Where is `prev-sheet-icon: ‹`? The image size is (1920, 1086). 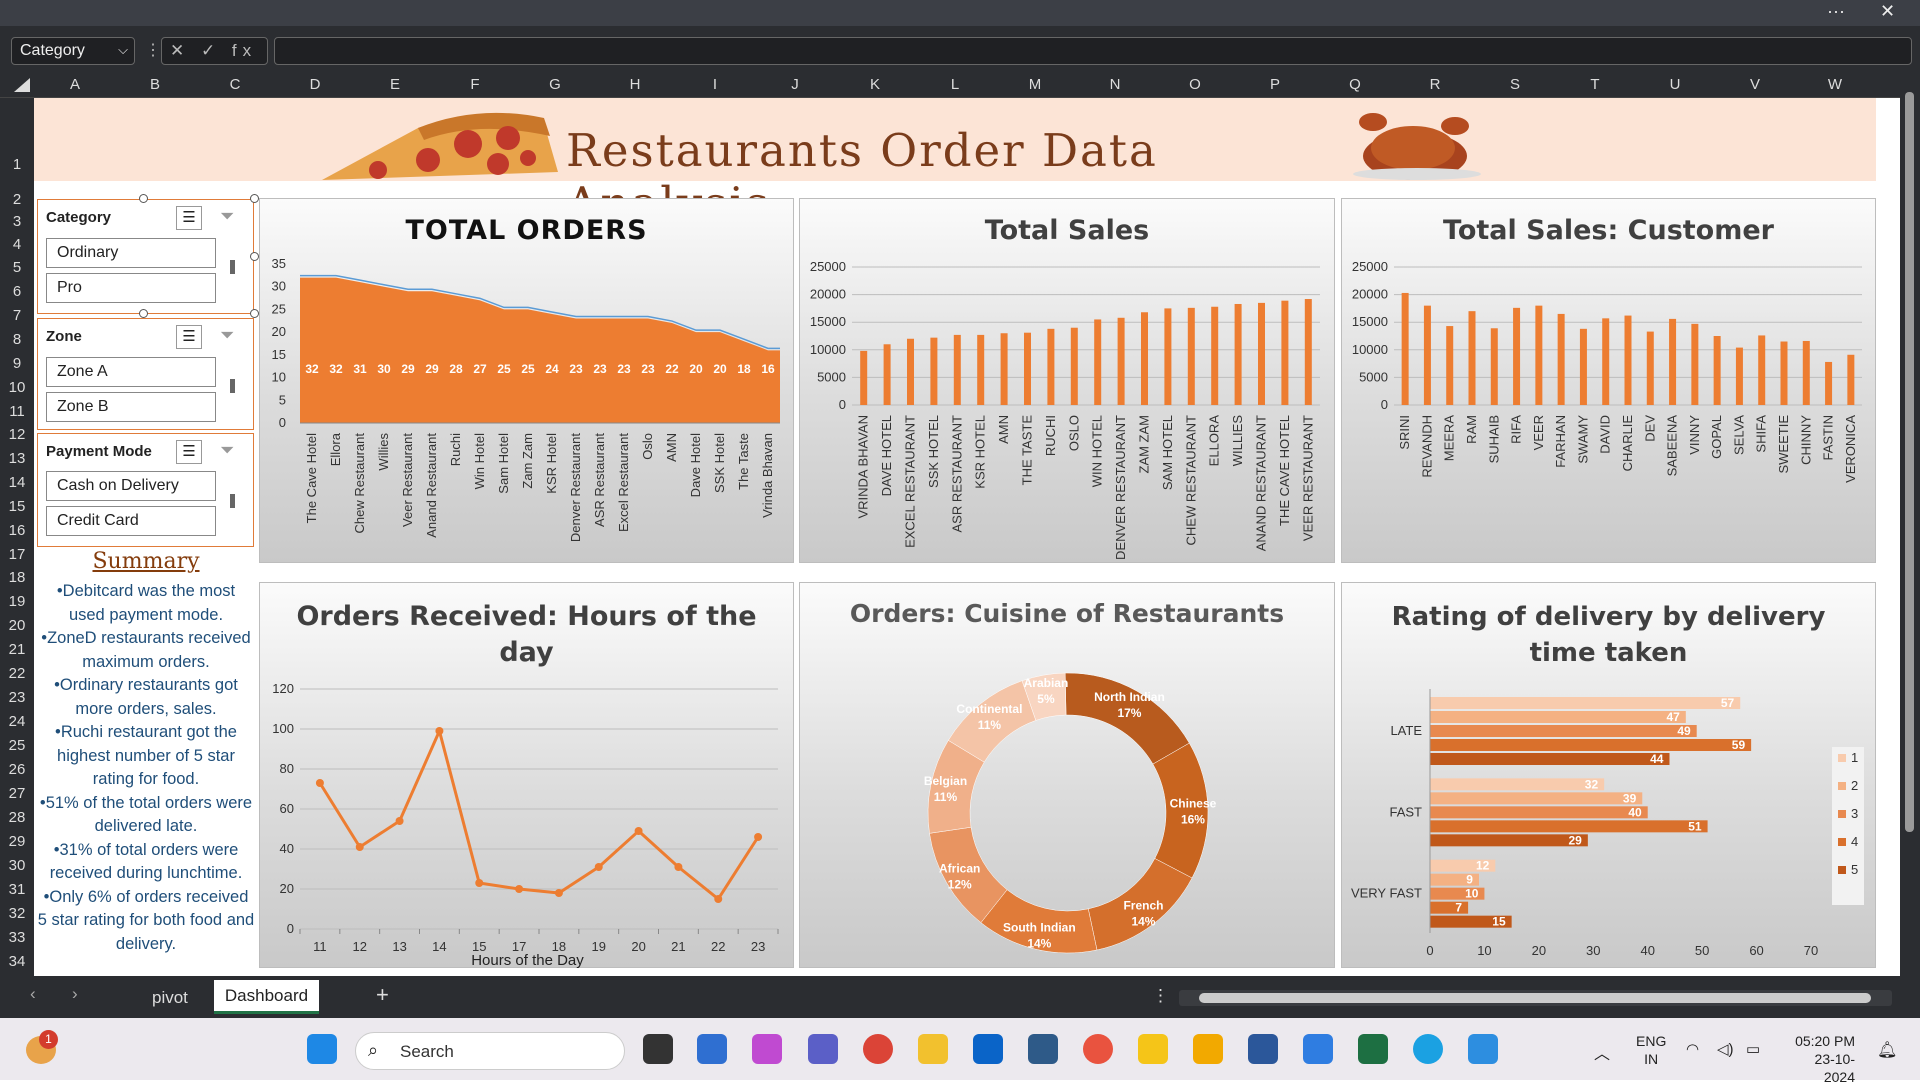
prev-sheet-icon: ‹ is located at coordinates (33, 994).